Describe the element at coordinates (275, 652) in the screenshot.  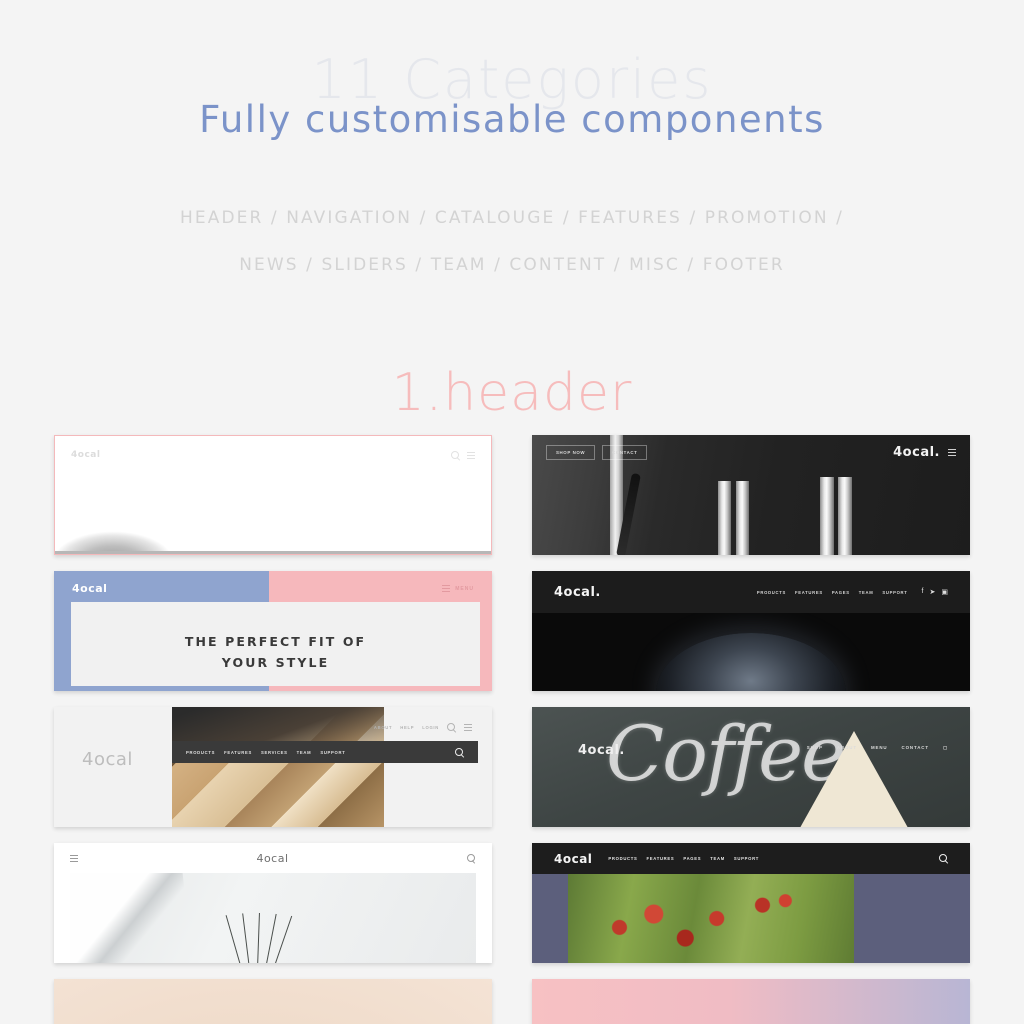
I see `slogan: THE PERFECT FIT OF YOUR STYLE` at that location.